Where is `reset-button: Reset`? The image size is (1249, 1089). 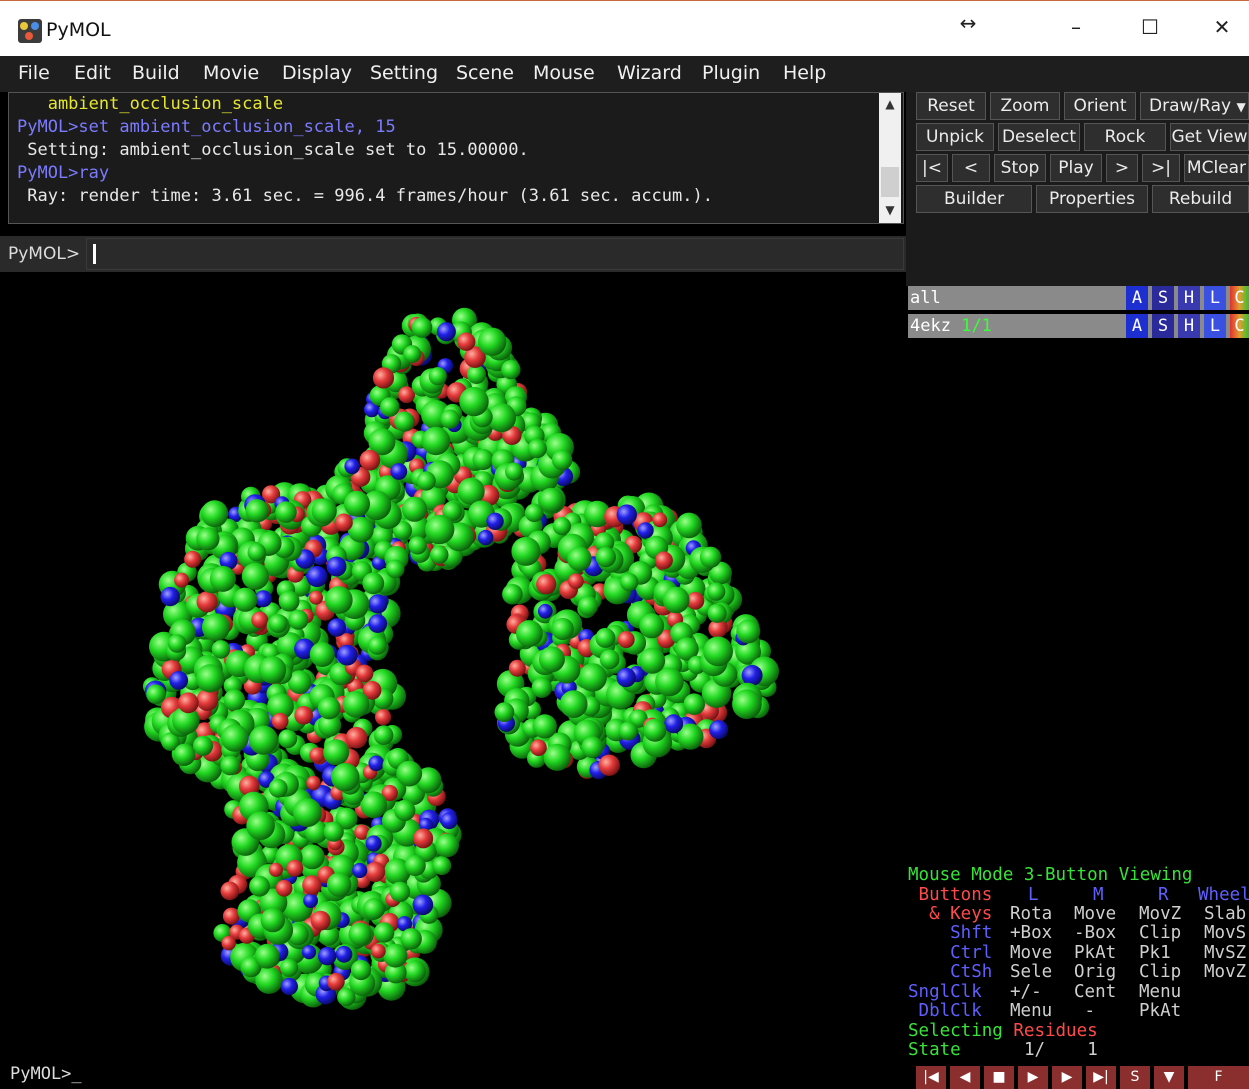
reset-button: Reset is located at coordinates (951, 106).